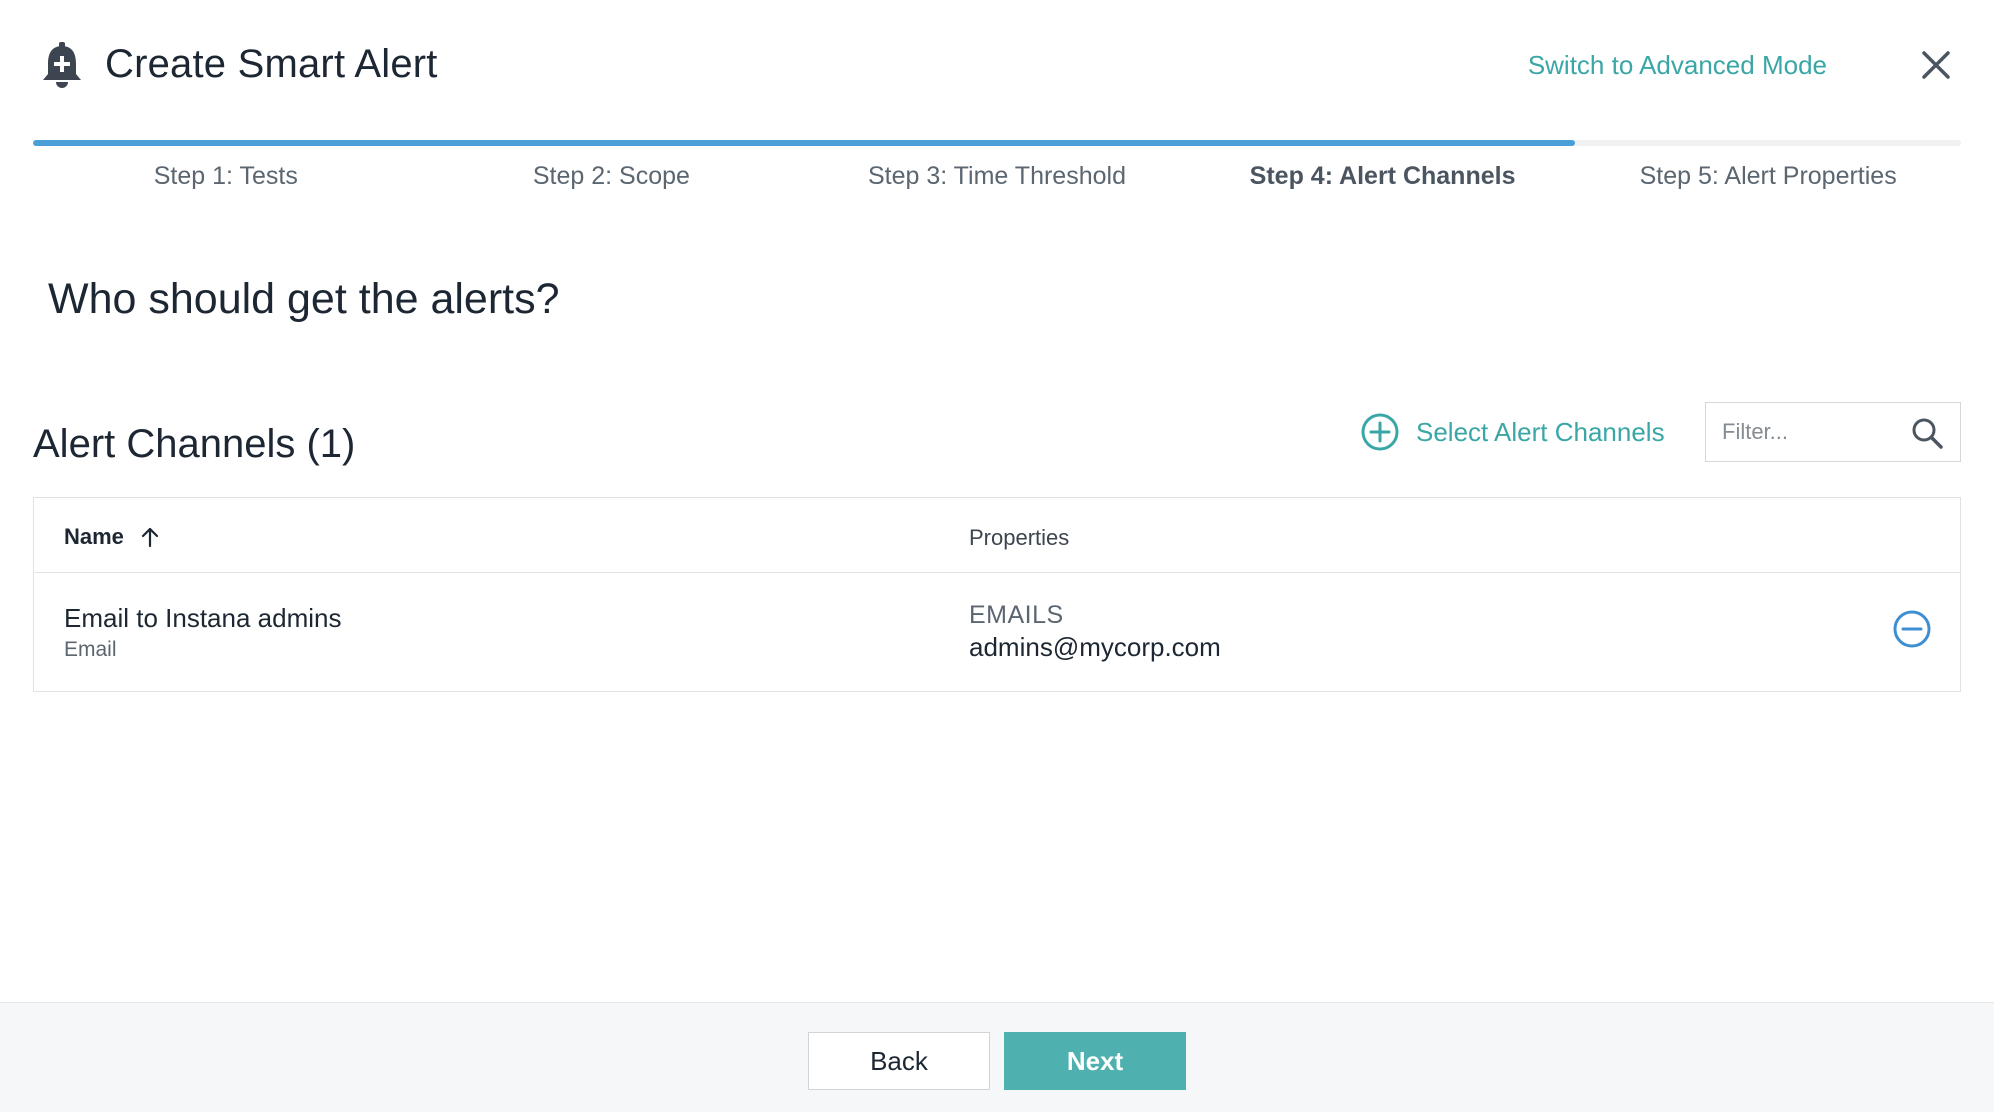  I want to click on step-scope: Step 2: Scope, so click(612, 175).